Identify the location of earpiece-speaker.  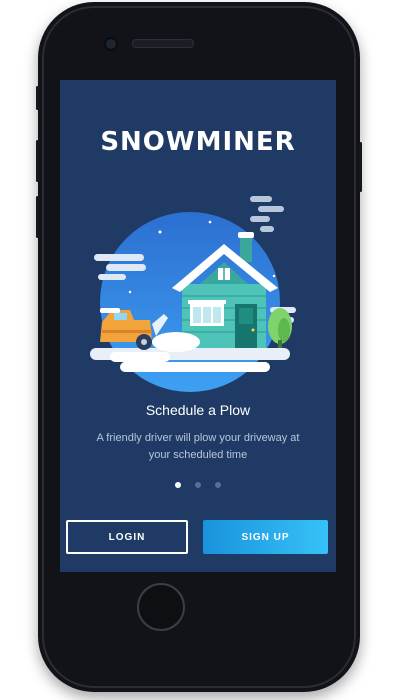
(163, 43).